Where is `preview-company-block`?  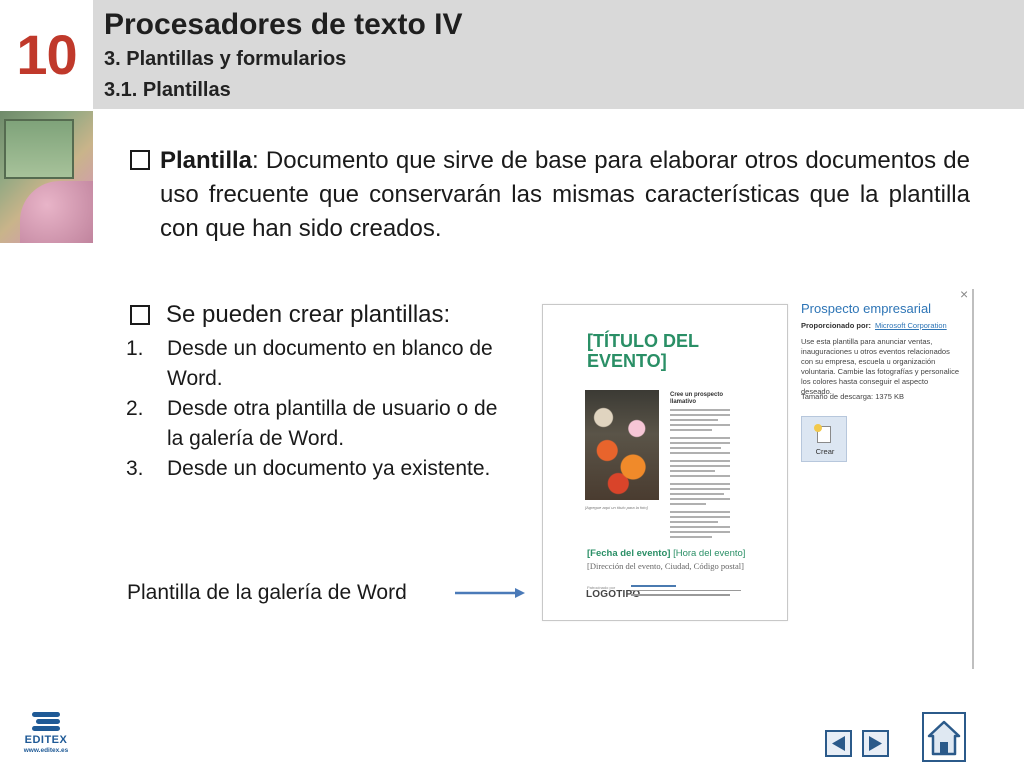 preview-company-block is located at coordinates (686, 592).